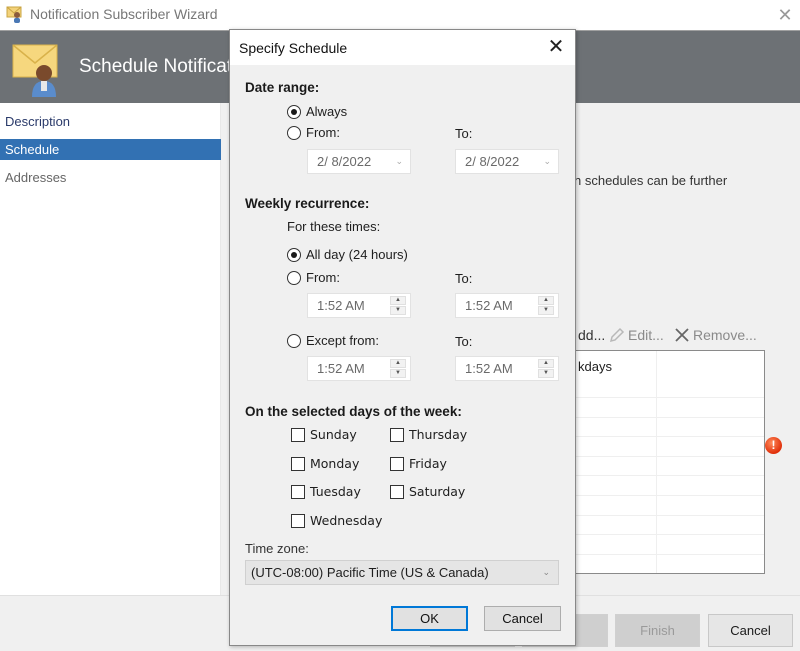 The image size is (800, 651). What do you see at coordinates (294, 111) in the screenshot?
I see `always-radio-dot` at bounding box center [294, 111].